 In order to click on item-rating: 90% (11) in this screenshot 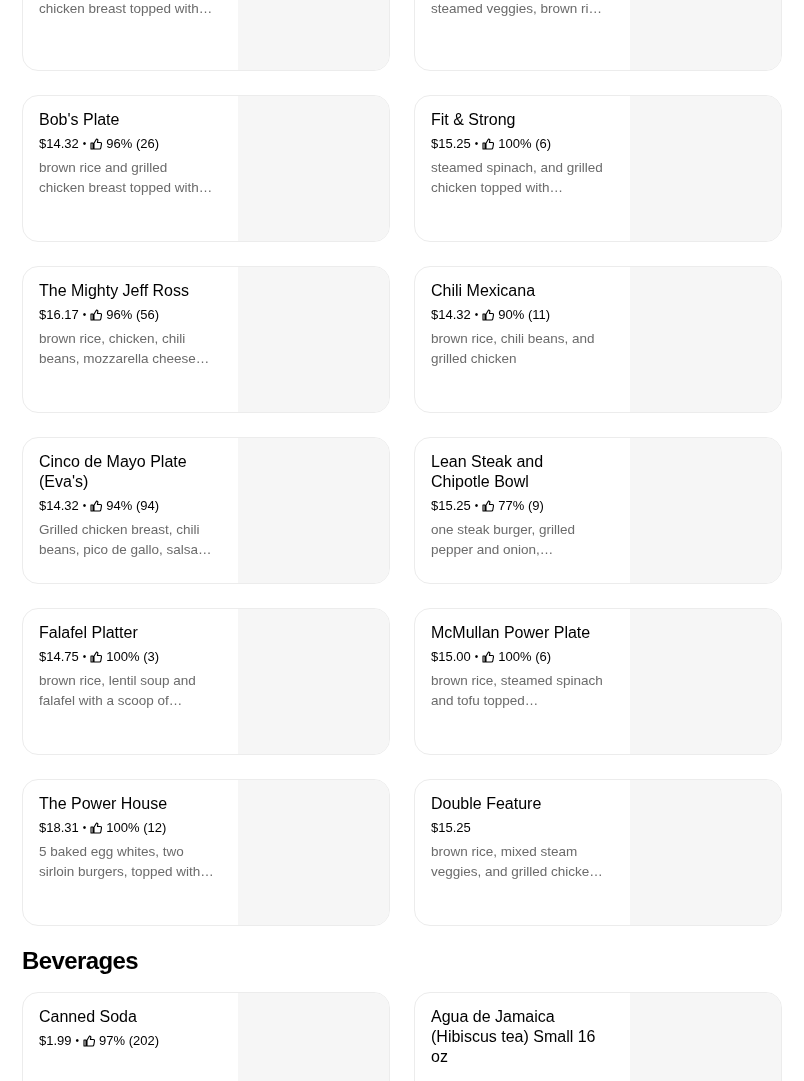, I will do `click(524, 315)`.